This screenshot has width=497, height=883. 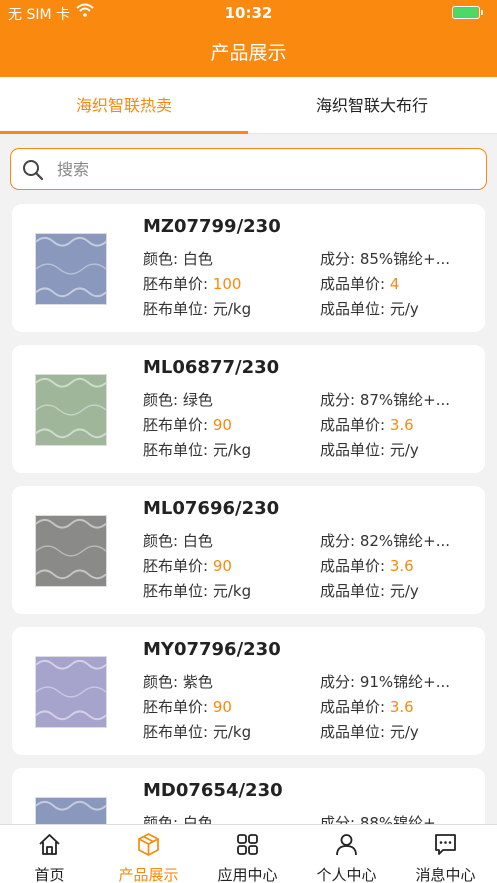 I want to click on battery-icon, so click(x=467, y=12).